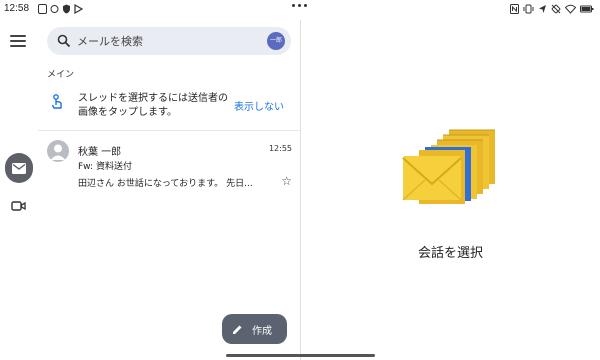 Image resolution: width=600 pixels, height=360 pixels. I want to click on wifi-icon, so click(570, 9).